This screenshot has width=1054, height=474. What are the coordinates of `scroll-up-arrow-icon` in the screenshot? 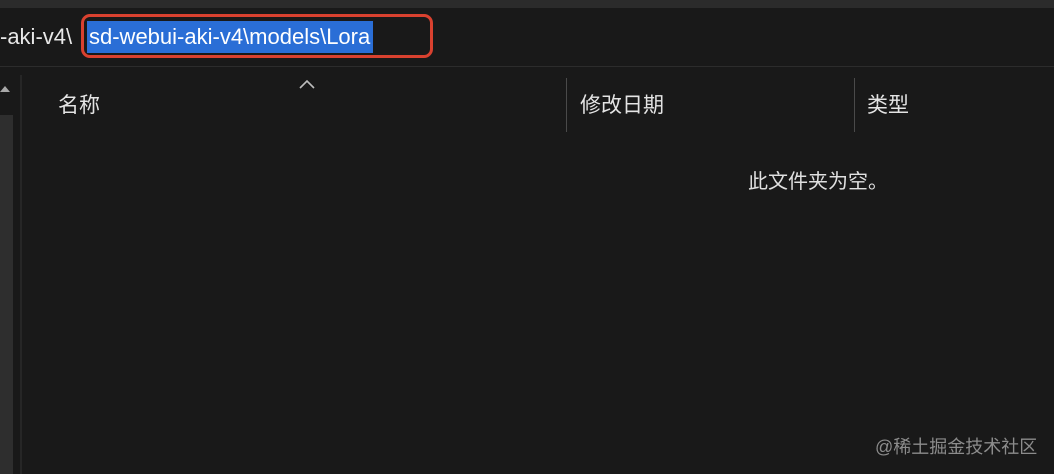 It's located at (5, 89).